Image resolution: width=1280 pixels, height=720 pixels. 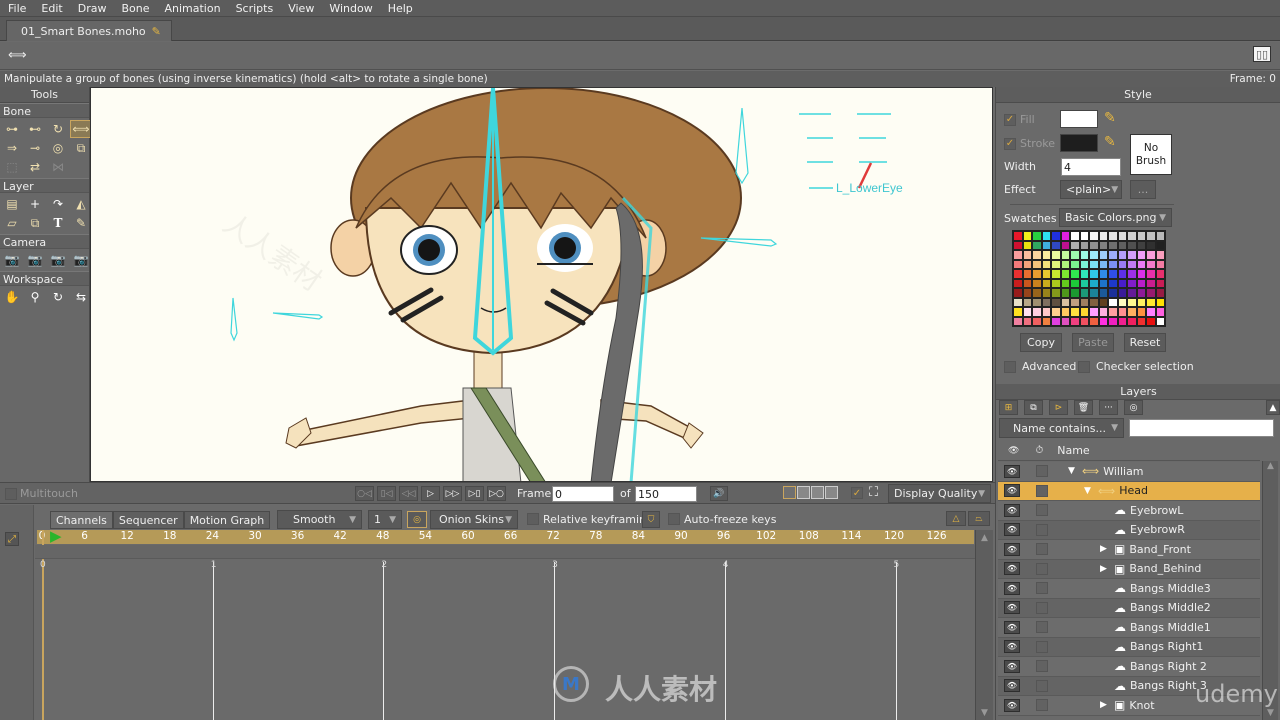 What do you see at coordinates (1129, 647) in the screenshot?
I see `layer-row: 👁 ☁ Bangs Right1` at bounding box center [1129, 647].